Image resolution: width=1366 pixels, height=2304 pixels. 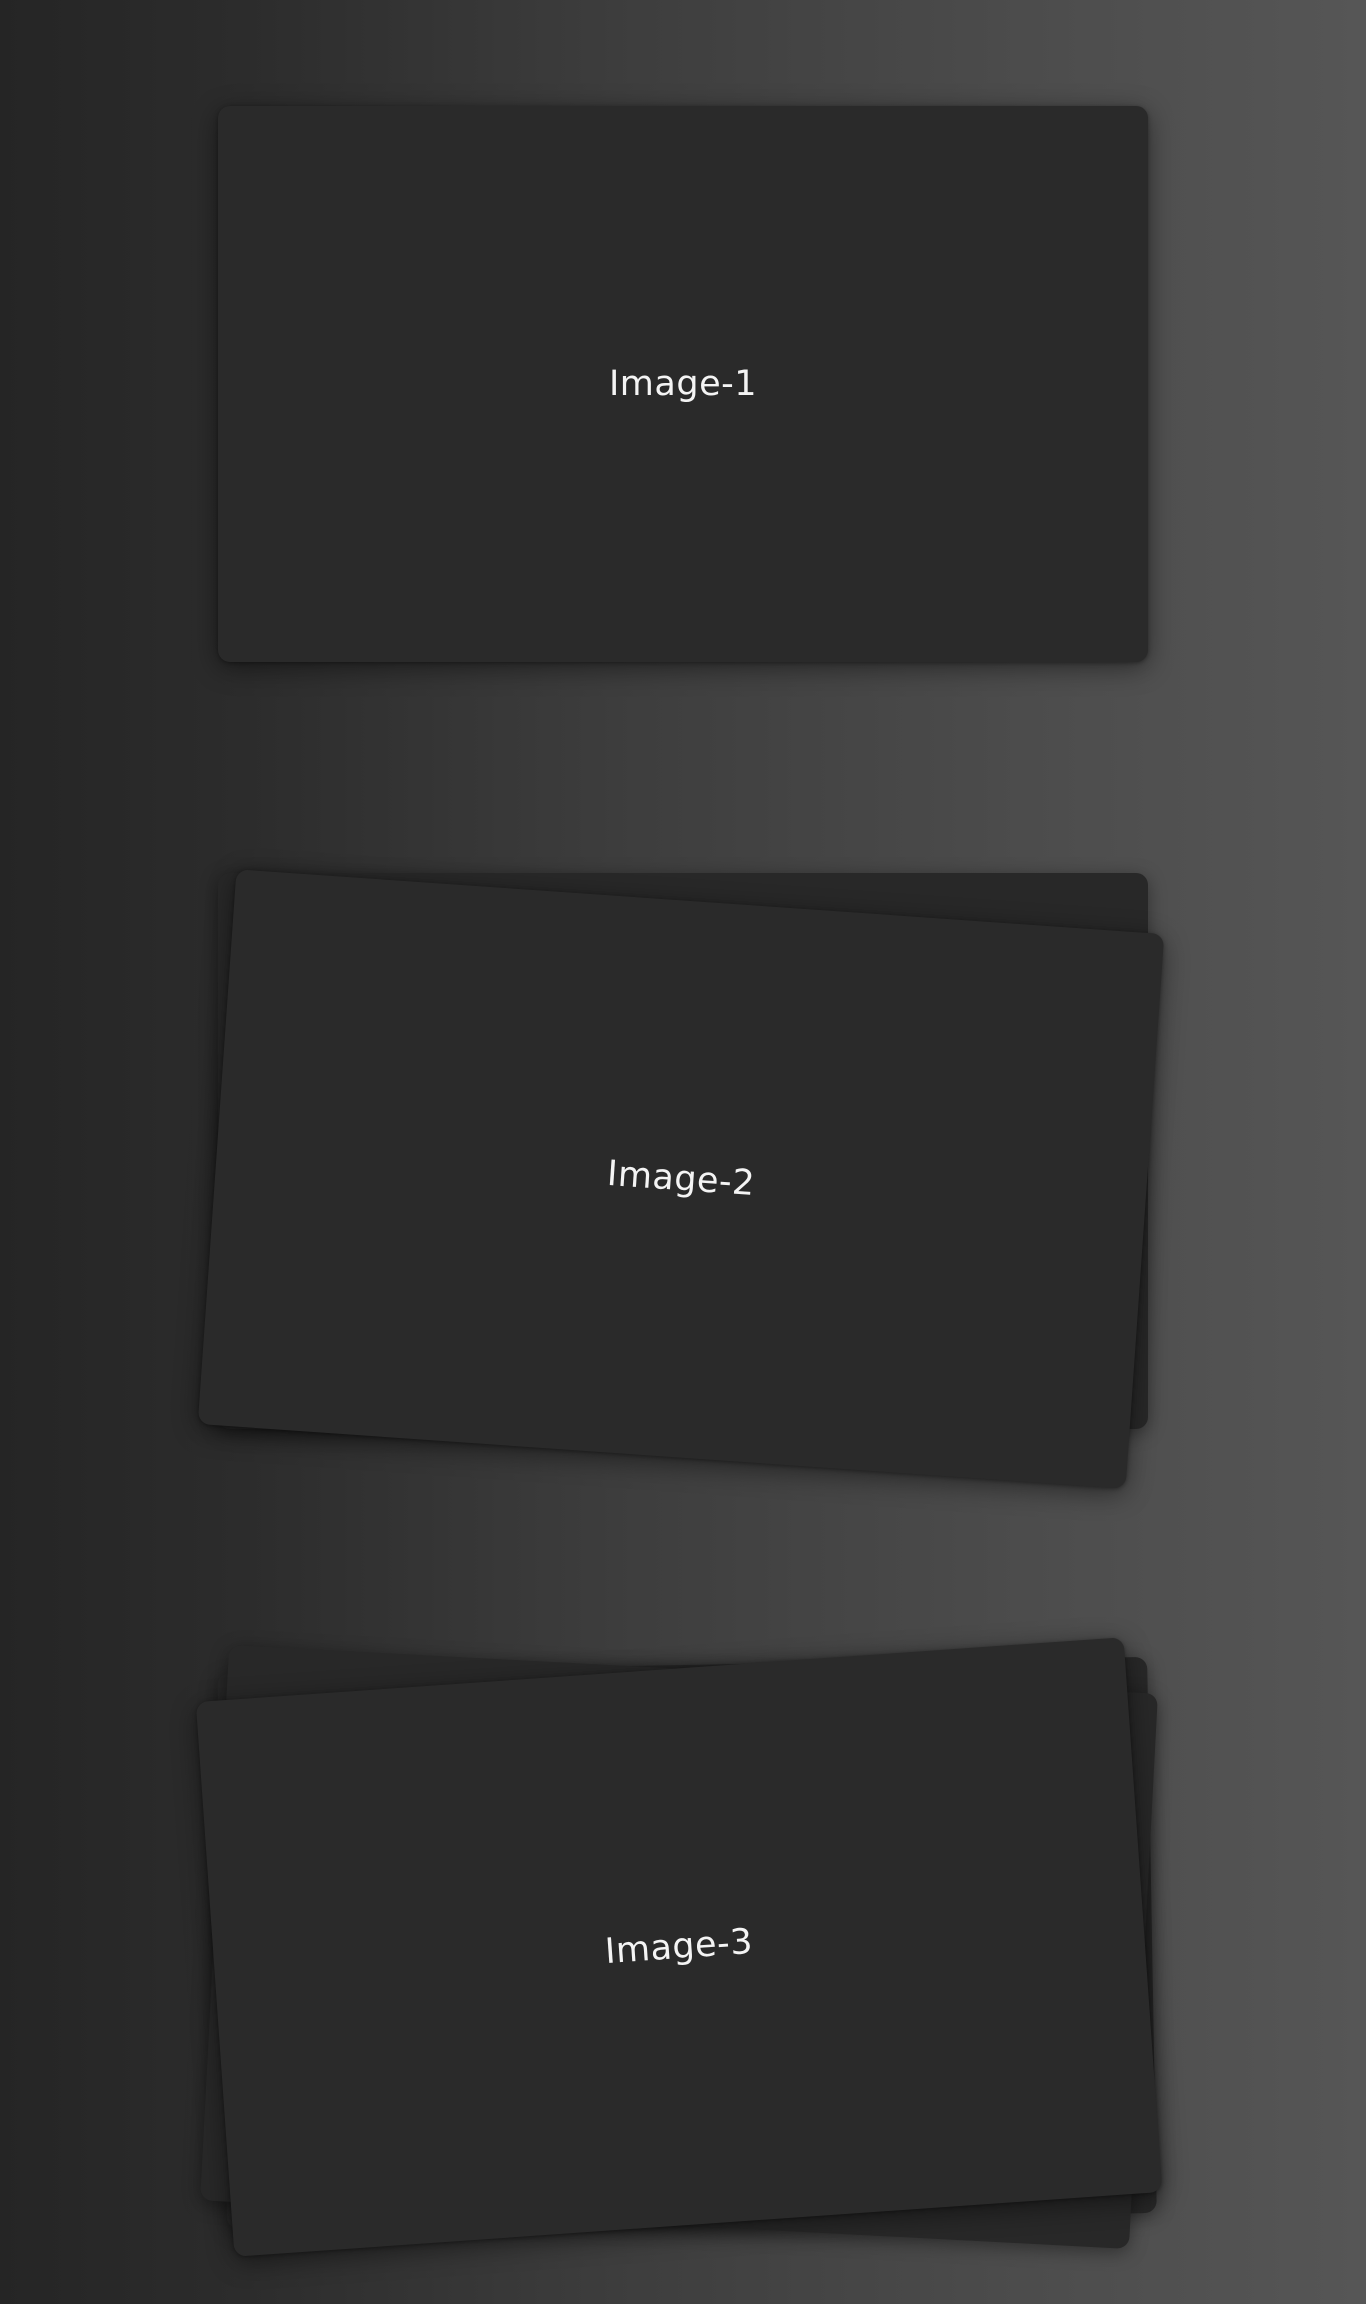 I want to click on image-card-label: Image-1, so click(x=682, y=384).